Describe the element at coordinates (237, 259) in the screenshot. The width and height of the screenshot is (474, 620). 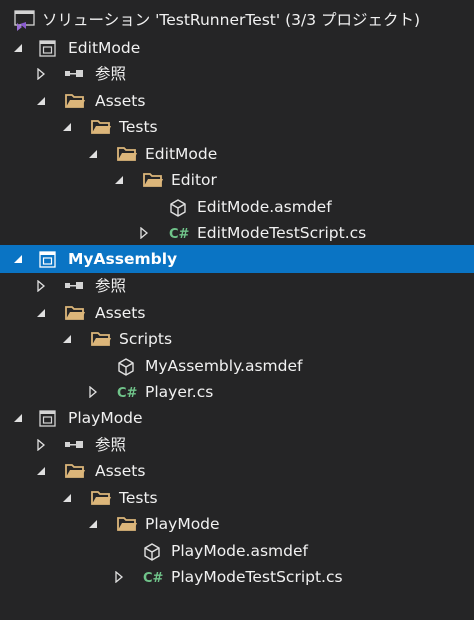
I see `project-row-myassembly: MyAssembly` at that location.